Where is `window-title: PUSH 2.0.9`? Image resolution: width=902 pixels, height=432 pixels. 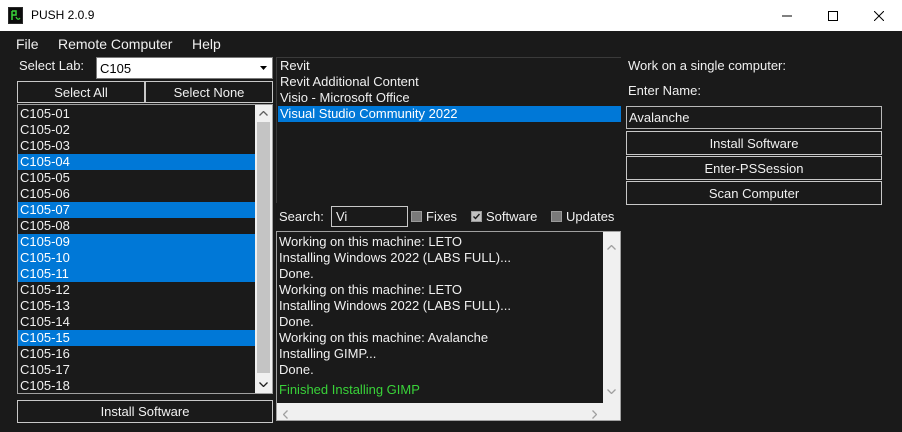 window-title: PUSH 2.0.9 is located at coordinates (63, 15).